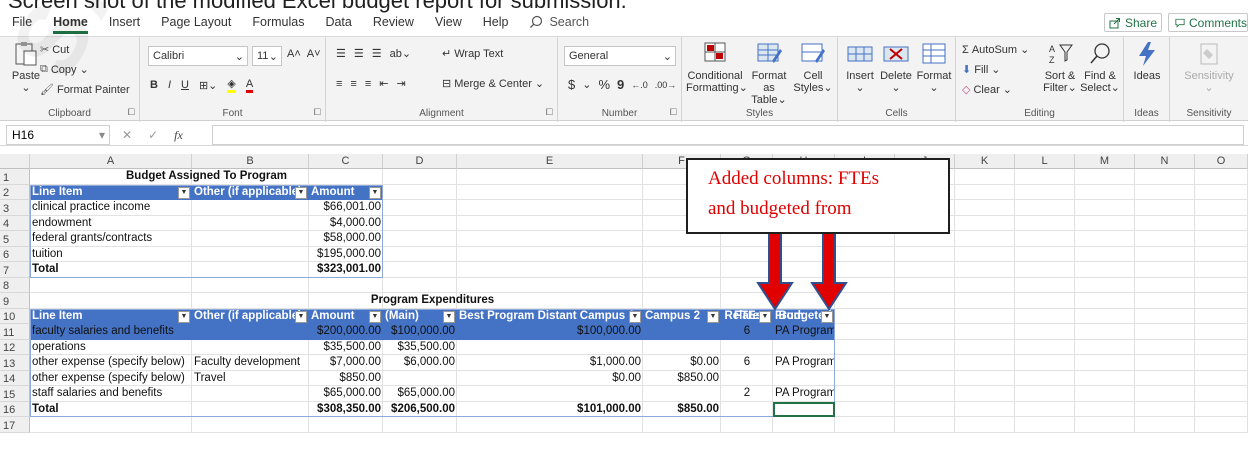 The image size is (1248, 449). Describe the element at coordinates (981, 70) in the screenshot. I see `fill-button: ⬇ Fill ⌄` at that location.